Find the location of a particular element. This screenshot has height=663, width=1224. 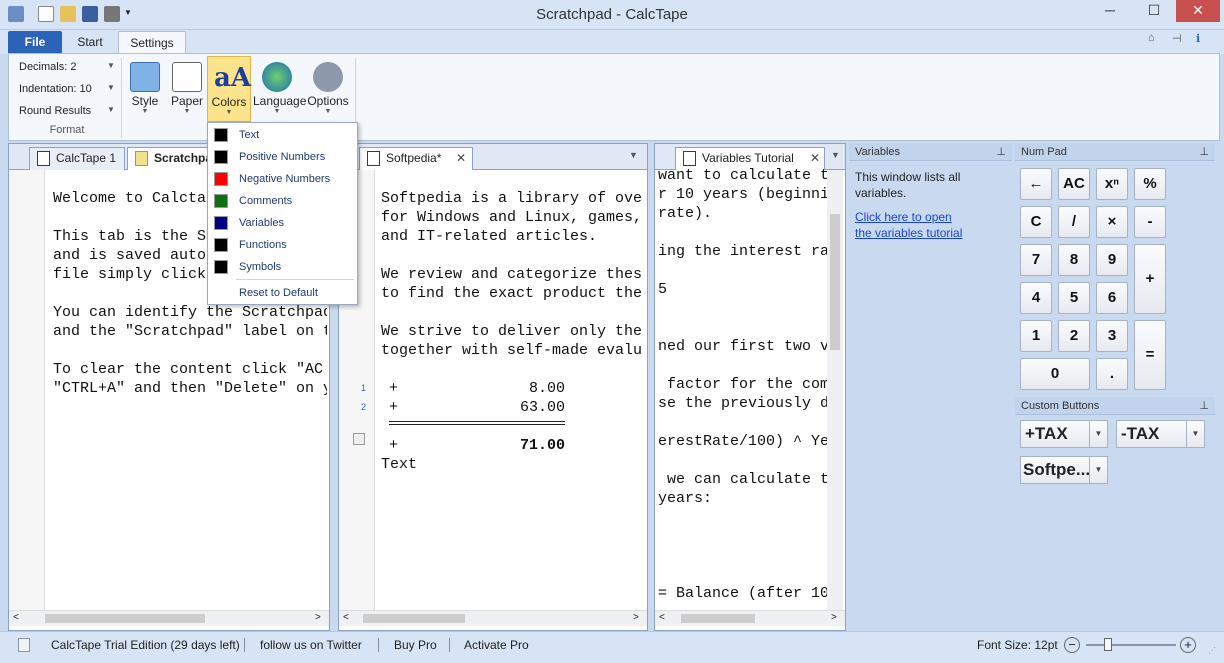

ribbon-collapse-icon: ⌂ is located at coordinates (1151, 38).